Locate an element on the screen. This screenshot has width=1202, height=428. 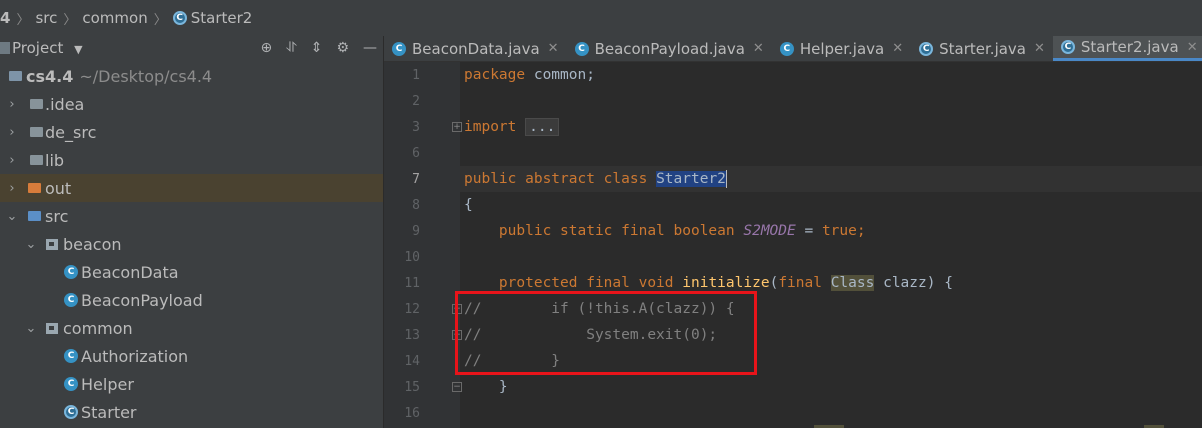
keyword: import is located at coordinates (490, 127).